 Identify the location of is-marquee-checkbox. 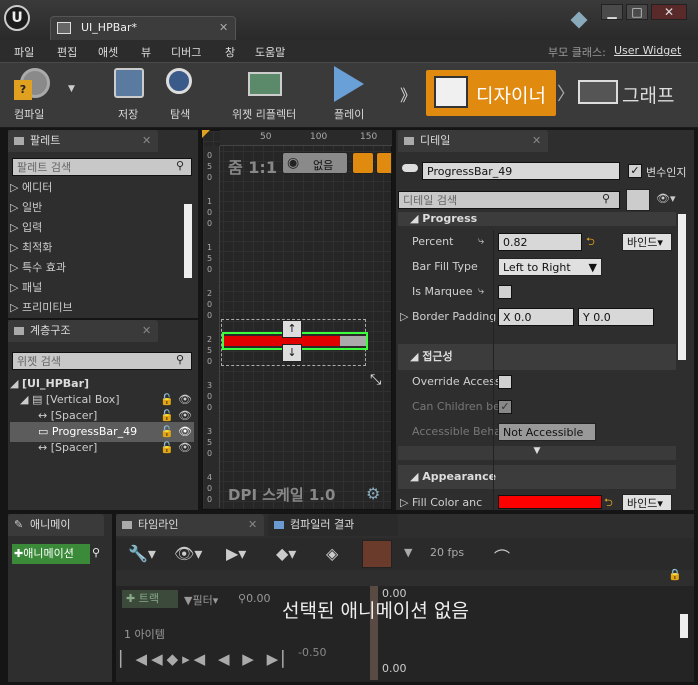
(505, 292).